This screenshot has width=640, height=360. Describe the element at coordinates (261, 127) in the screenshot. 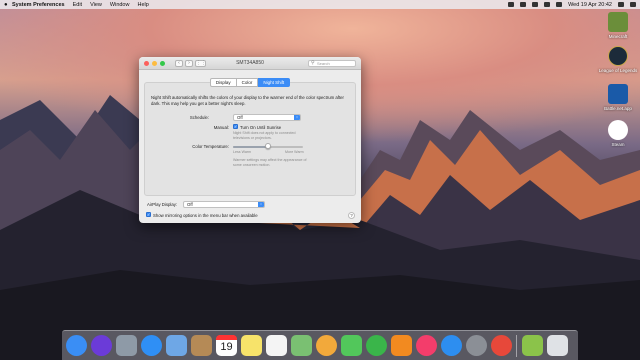

I see `turn-on-until-sunrise-label: Turn On Until Sunrise` at that location.